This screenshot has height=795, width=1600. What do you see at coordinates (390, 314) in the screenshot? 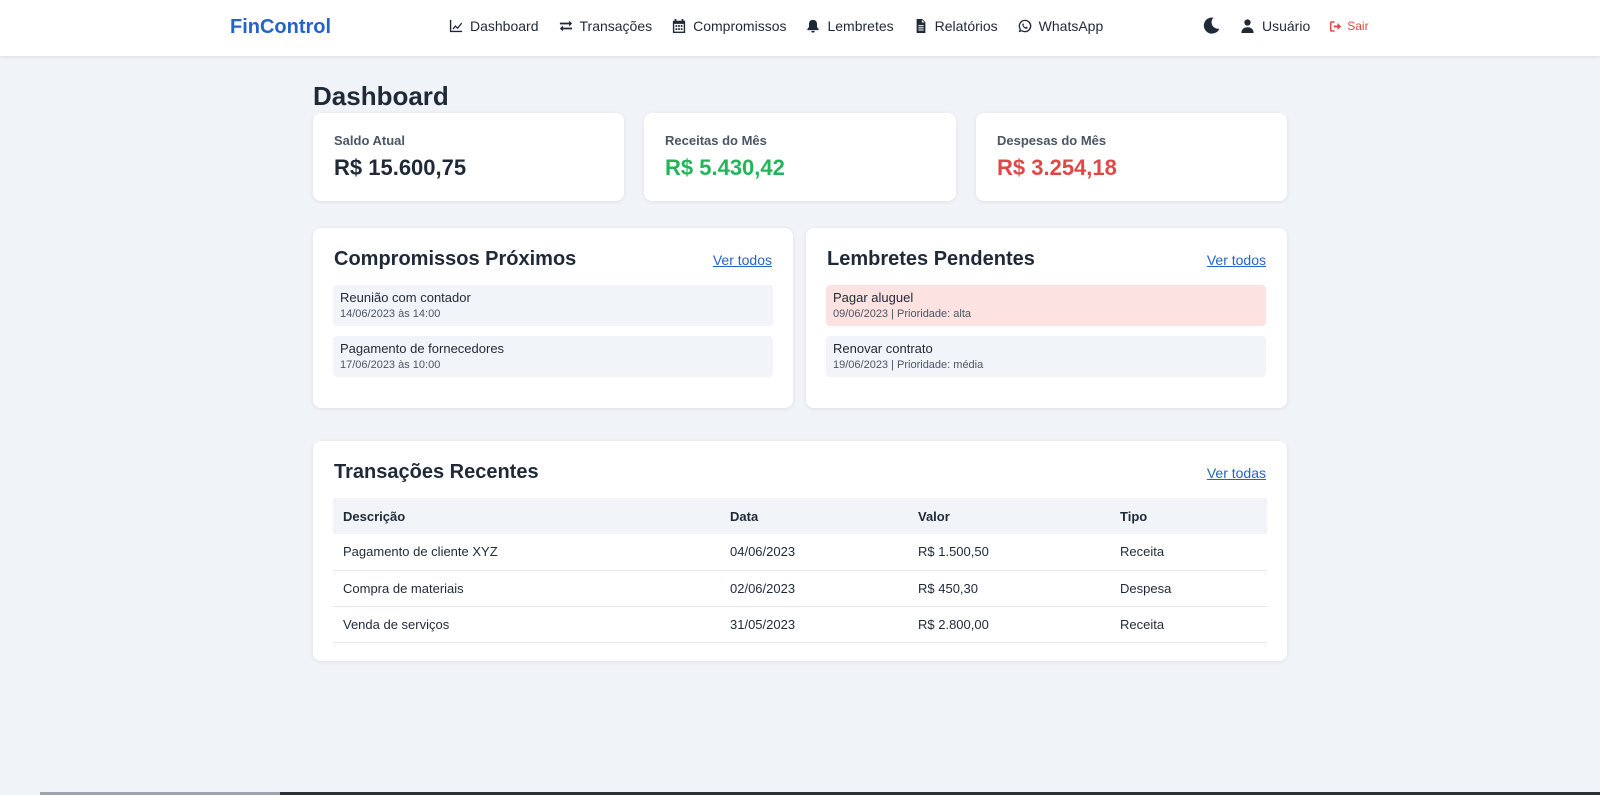
I see `item-datetime: 14/06/2023 às 14:00` at bounding box center [390, 314].